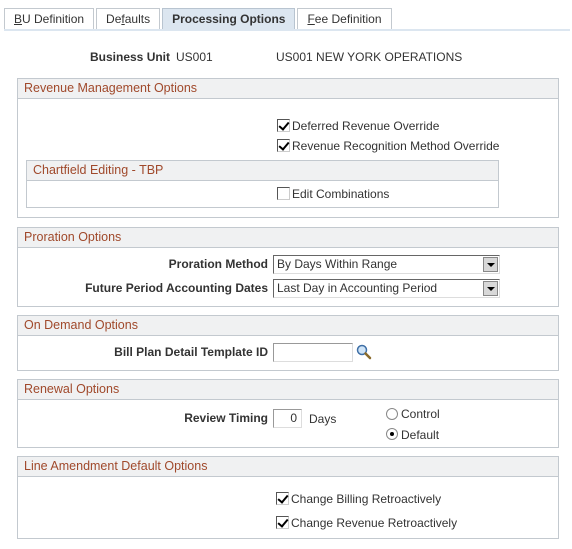 The image size is (572, 549). Describe the element at coordinates (288, 326) in the screenshot. I see `group-header: On Demand Options` at that location.